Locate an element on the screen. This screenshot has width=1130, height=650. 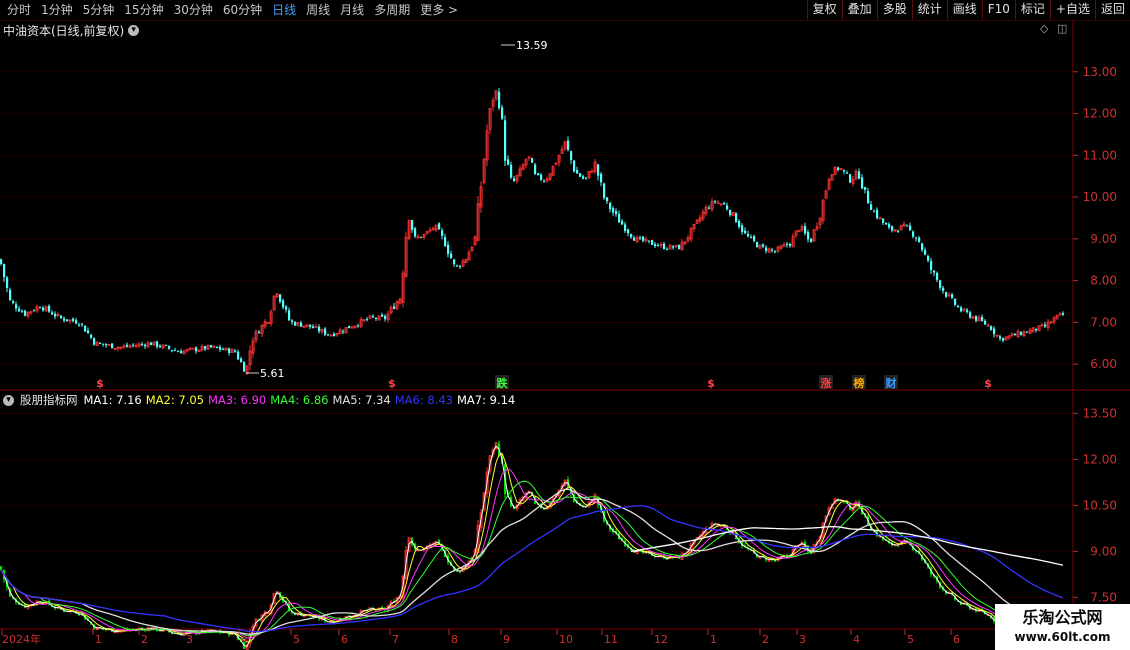
ma-value: 6.86 is located at coordinates (314, 400).